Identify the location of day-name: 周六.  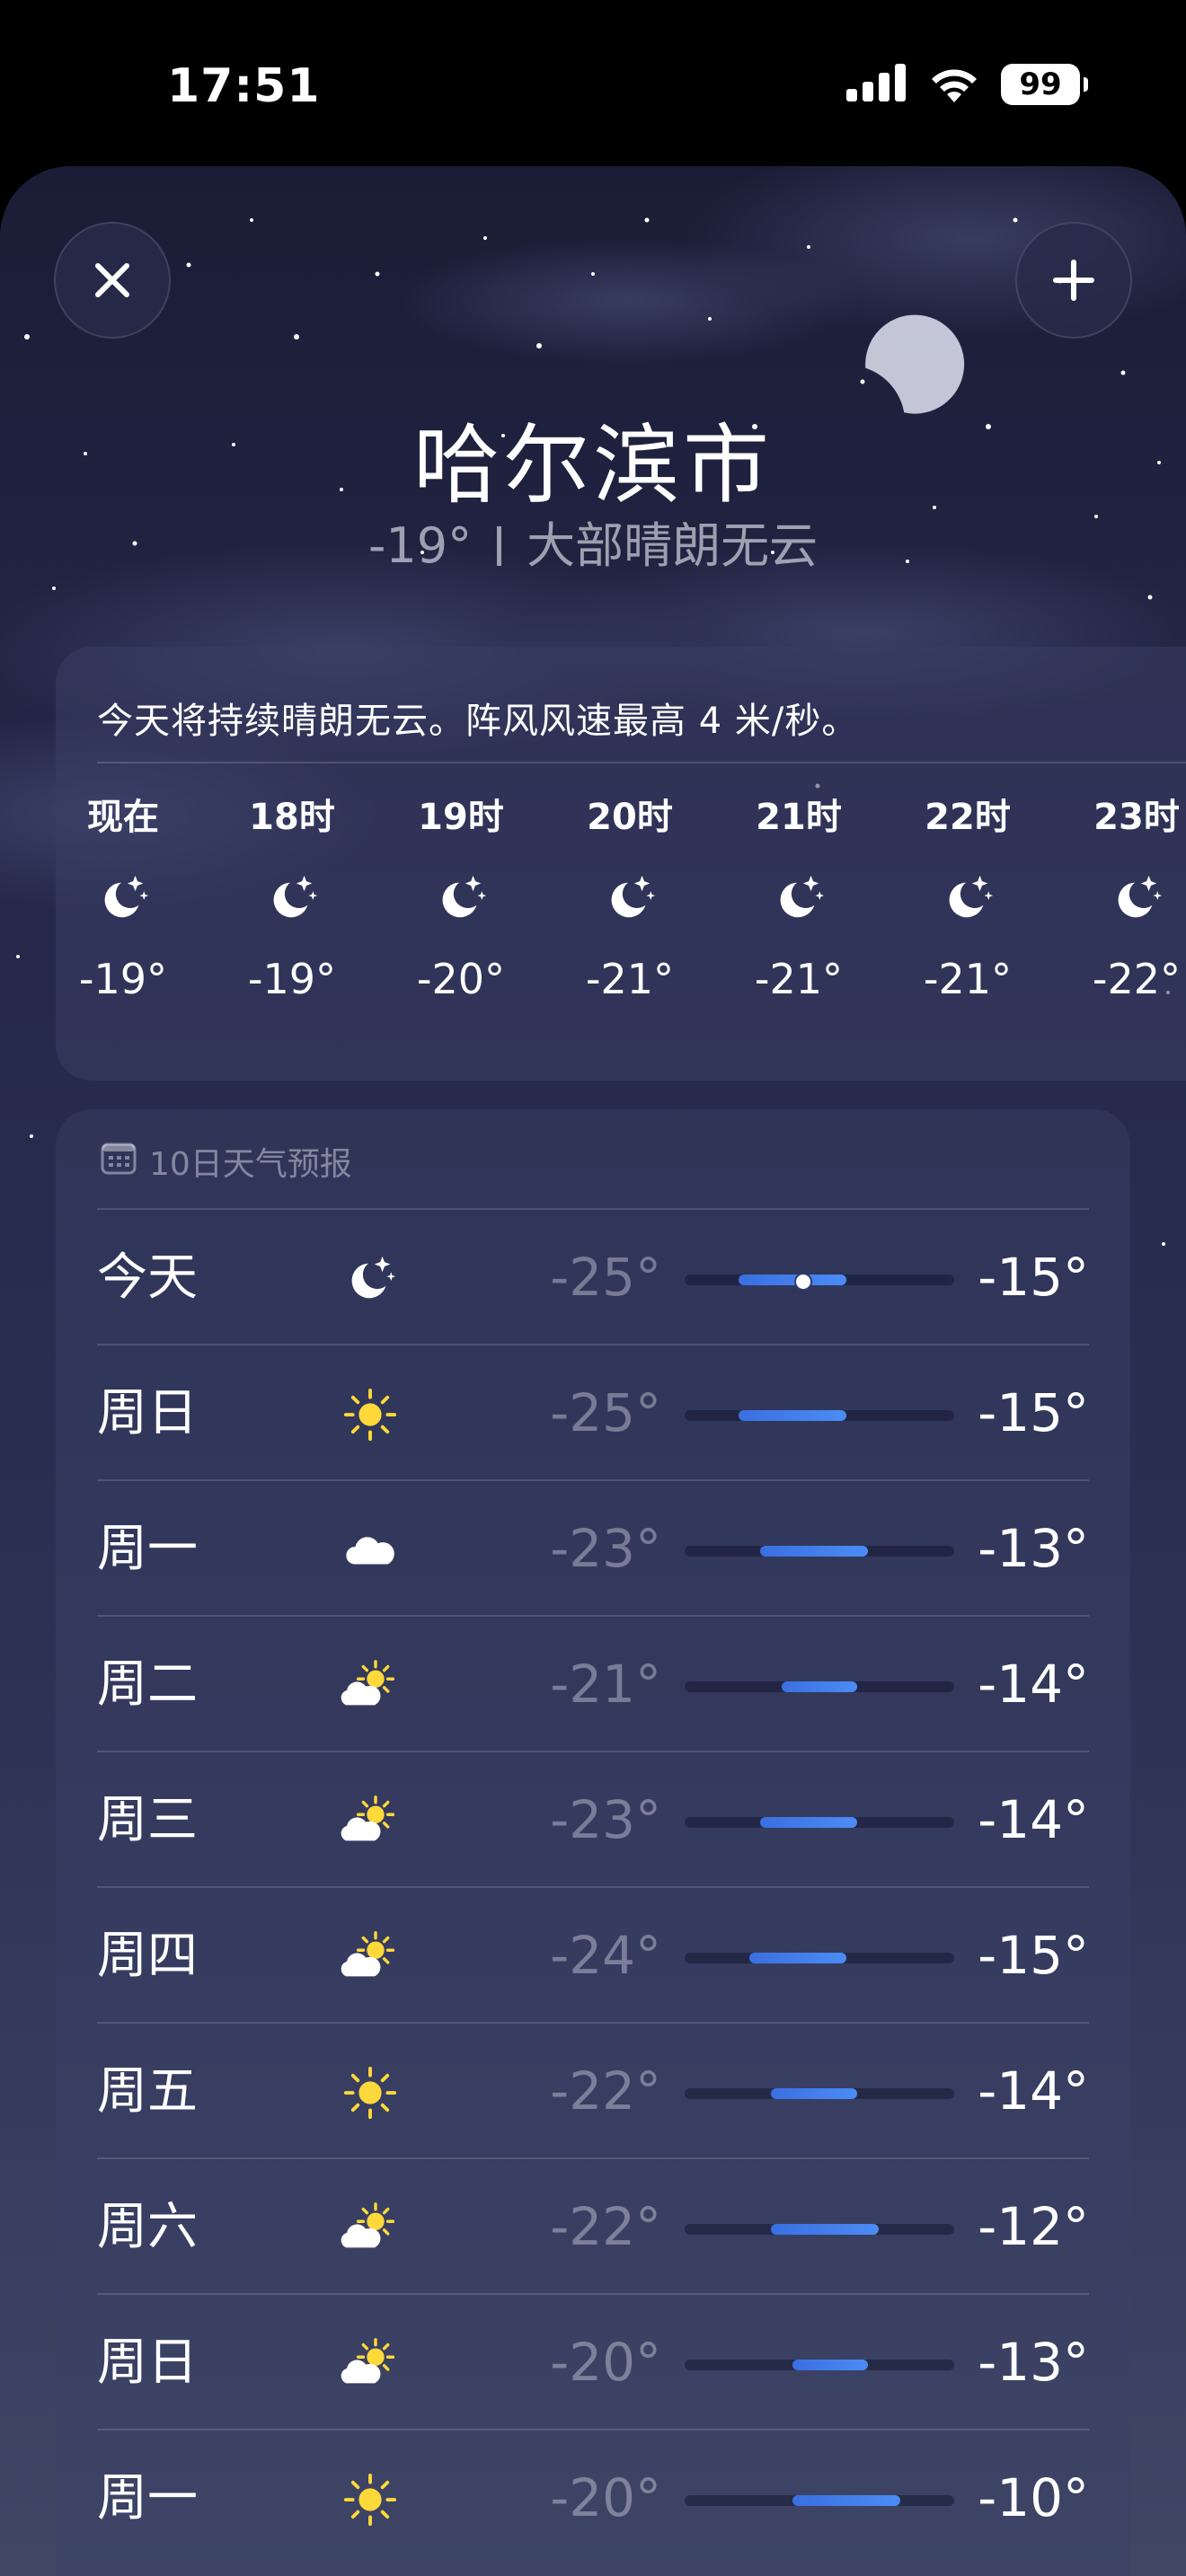
(147, 2227).